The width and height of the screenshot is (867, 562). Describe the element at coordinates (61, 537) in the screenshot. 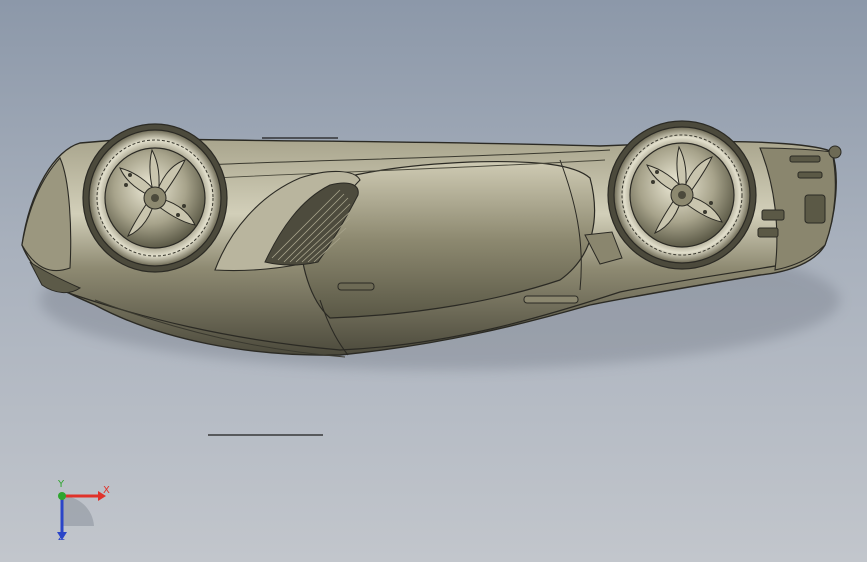

I see `z-axis-label: Z` at that location.